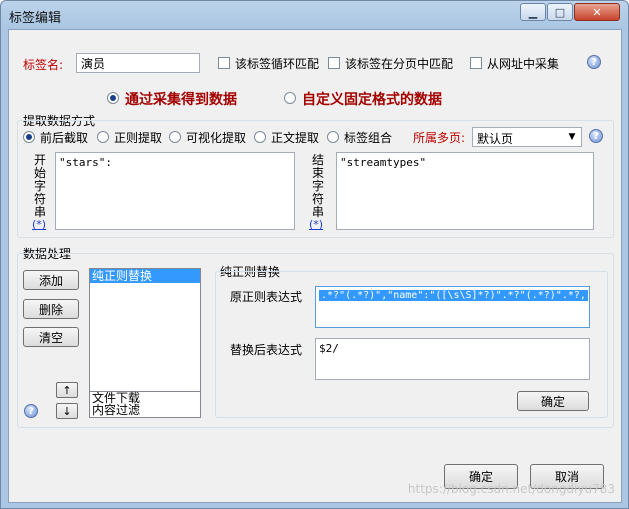 The image size is (629, 509). What do you see at coordinates (138, 138) in the screenshot?
I see `method-label-regex: 正则提取` at bounding box center [138, 138].